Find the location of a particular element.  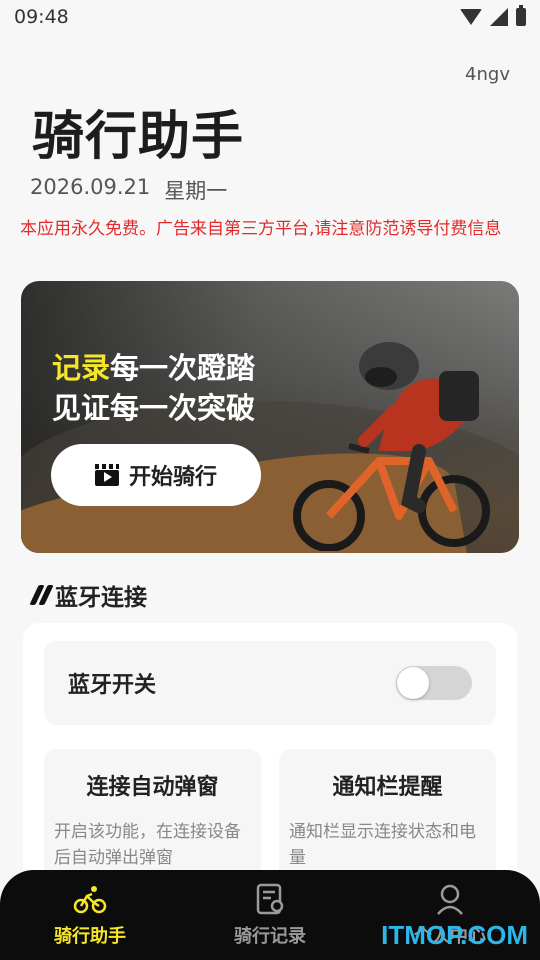

tab-ride-assistant-label: 骑行助手 is located at coordinates (90, 936).